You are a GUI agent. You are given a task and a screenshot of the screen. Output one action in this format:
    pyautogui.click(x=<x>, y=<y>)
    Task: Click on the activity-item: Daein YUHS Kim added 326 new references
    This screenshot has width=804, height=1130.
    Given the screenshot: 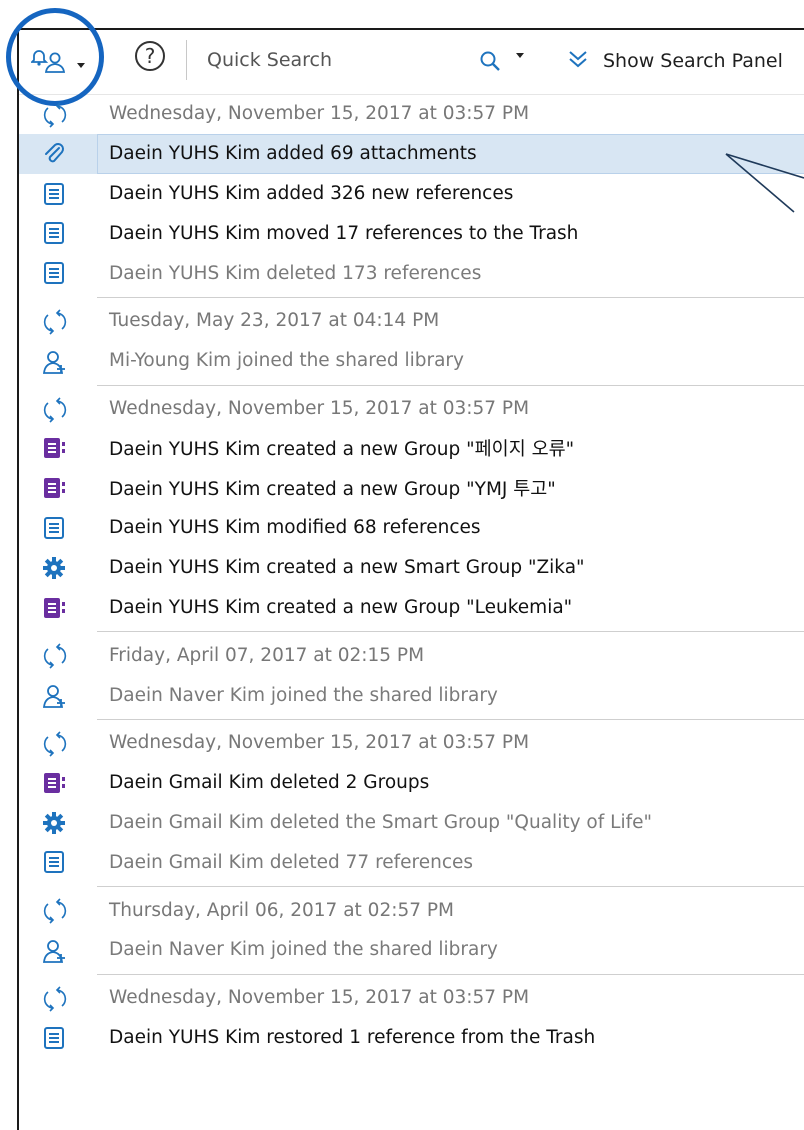 What is the action you would take?
    pyautogui.click(x=411, y=194)
    